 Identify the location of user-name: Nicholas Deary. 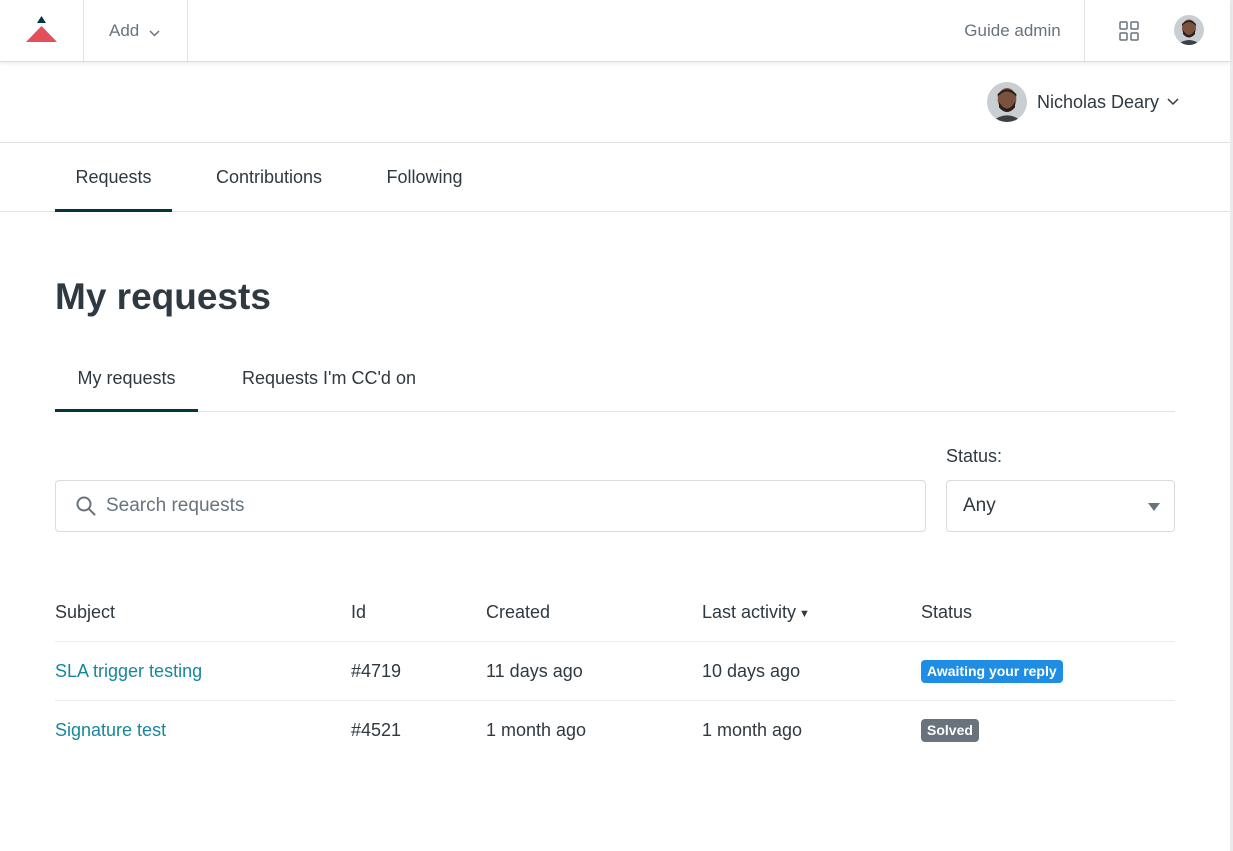
(1098, 101).